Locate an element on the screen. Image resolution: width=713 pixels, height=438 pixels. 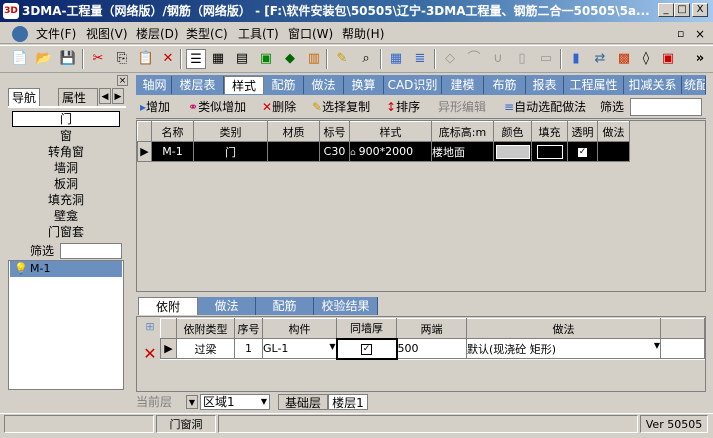
nav-item-fill-hole: 填充洞 is located at coordinates (66, 200).